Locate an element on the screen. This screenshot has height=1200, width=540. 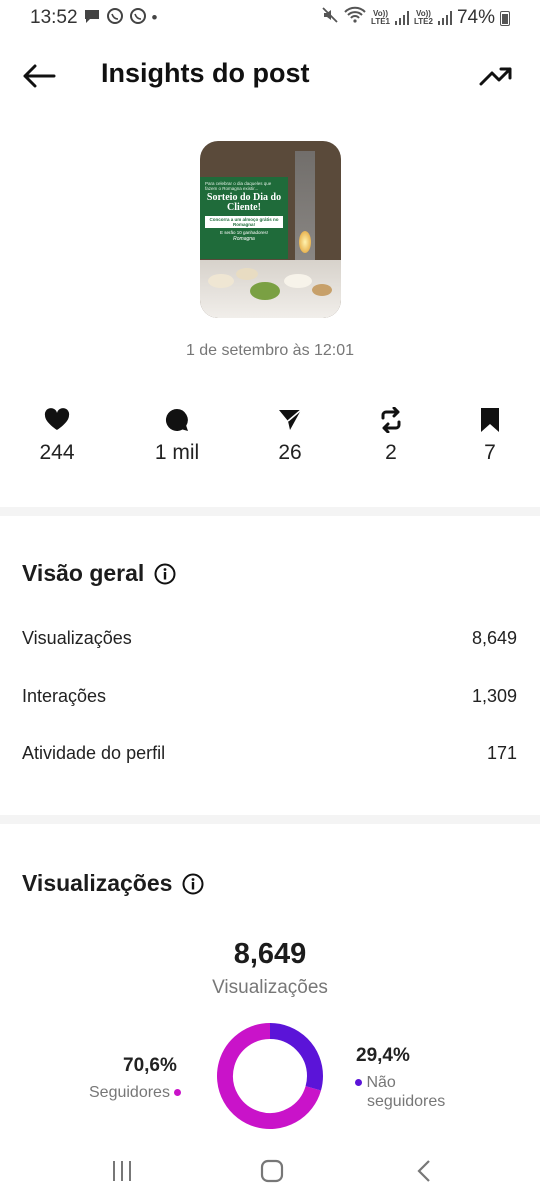
whatsapp-notification-icon is located at coordinates (138, 18).